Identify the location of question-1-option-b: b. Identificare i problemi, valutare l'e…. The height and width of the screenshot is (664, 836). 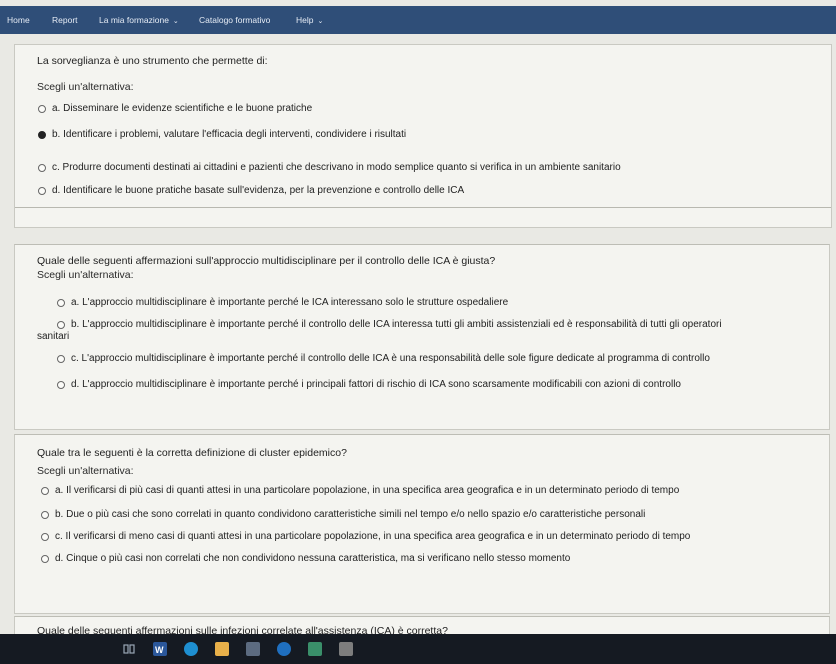
(222, 134).